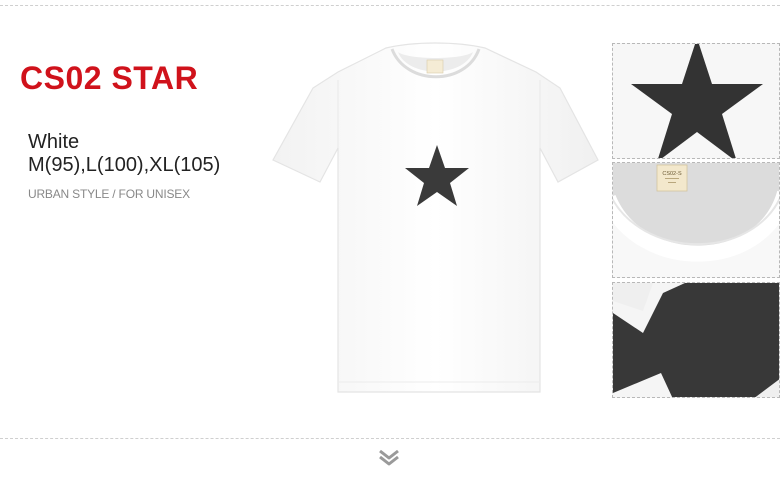  Describe the element at coordinates (435, 66) in the screenshot. I see `neck-label` at that location.